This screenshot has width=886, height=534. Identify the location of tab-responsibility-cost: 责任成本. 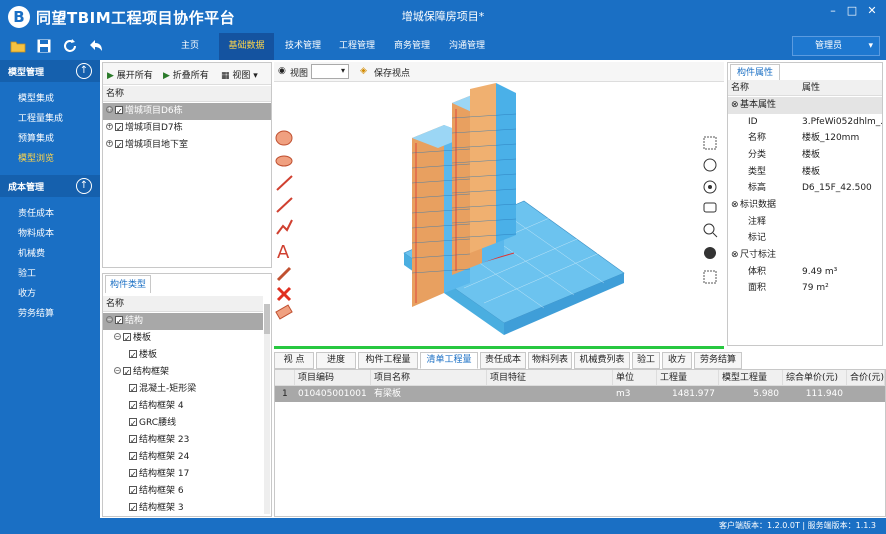
(503, 360).